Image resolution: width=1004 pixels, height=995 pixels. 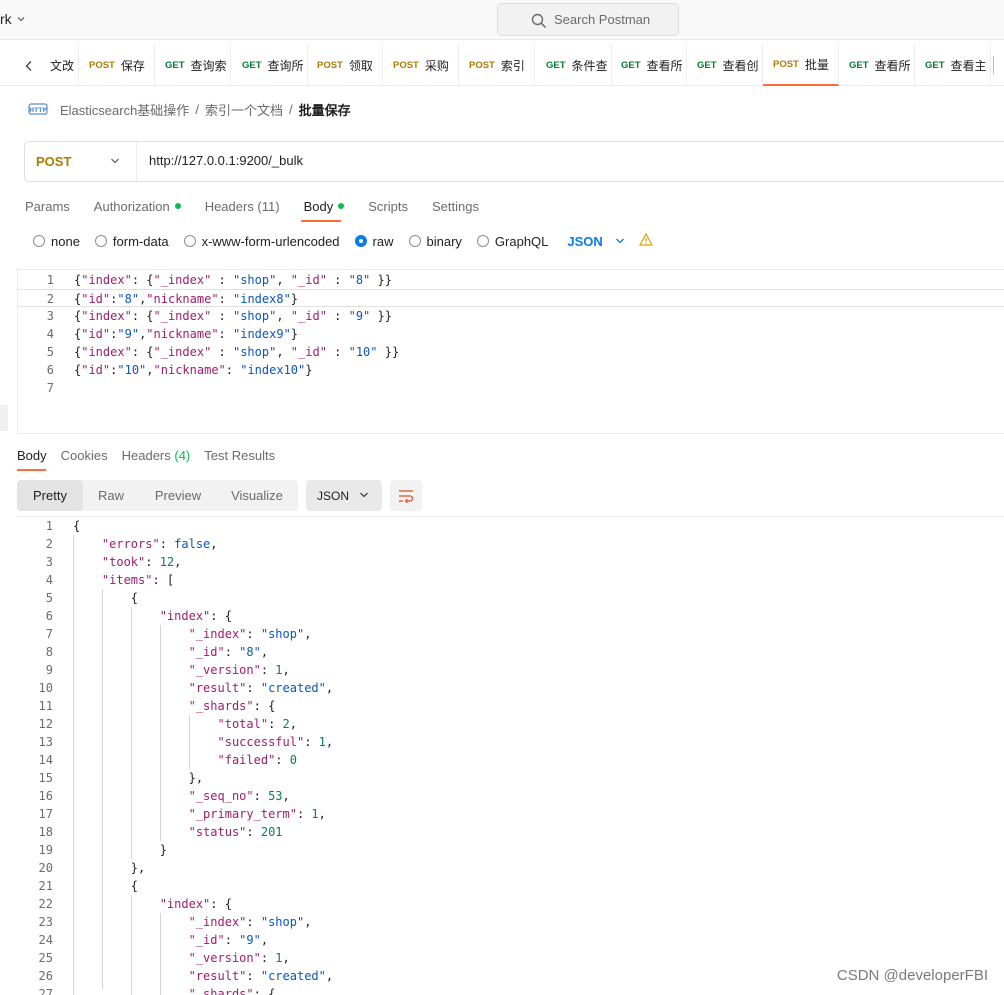 What do you see at coordinates (45, 976) in the screenshot?
I see `line-number: 26` at bounding box center [45, 976].